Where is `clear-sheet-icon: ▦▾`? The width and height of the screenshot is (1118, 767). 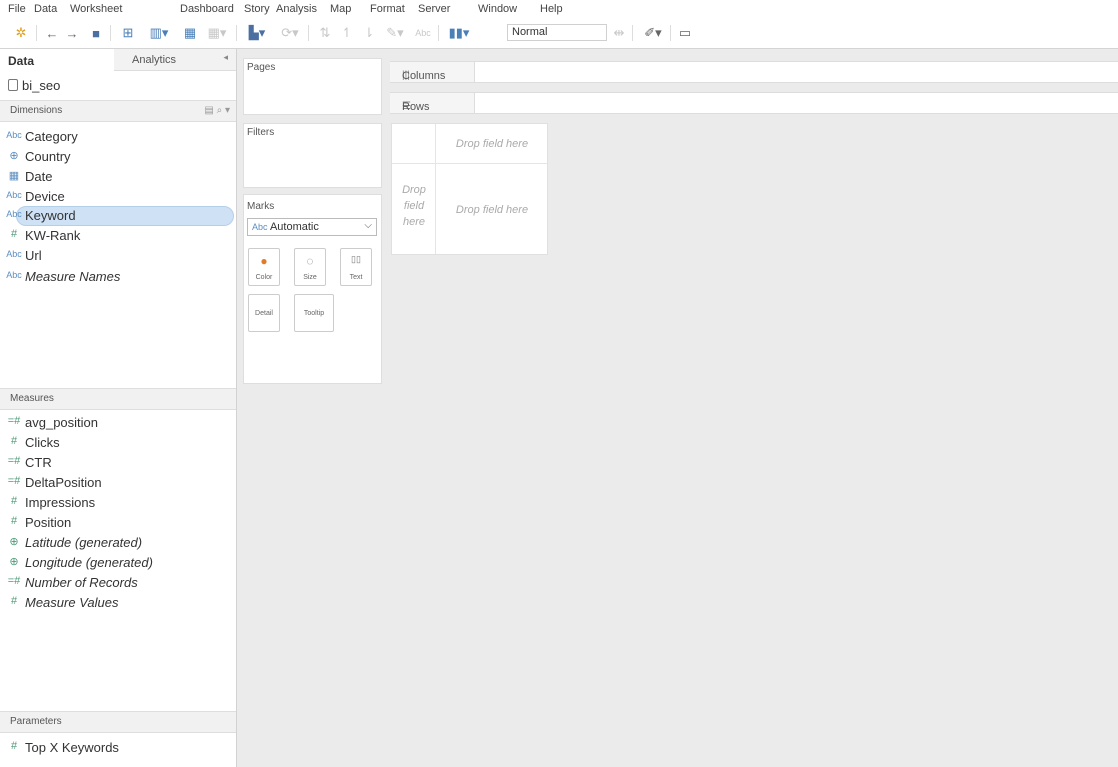
clear-sheet-icon: ▦▾ is located at coordinates (217, 33).